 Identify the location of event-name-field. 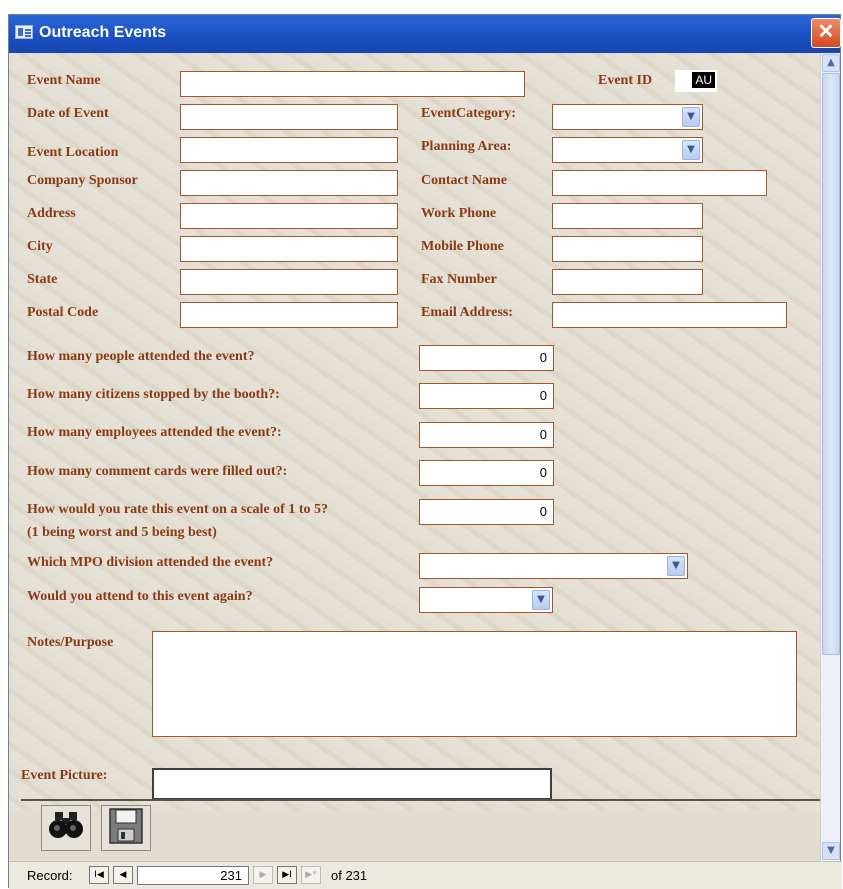
(352, 84).